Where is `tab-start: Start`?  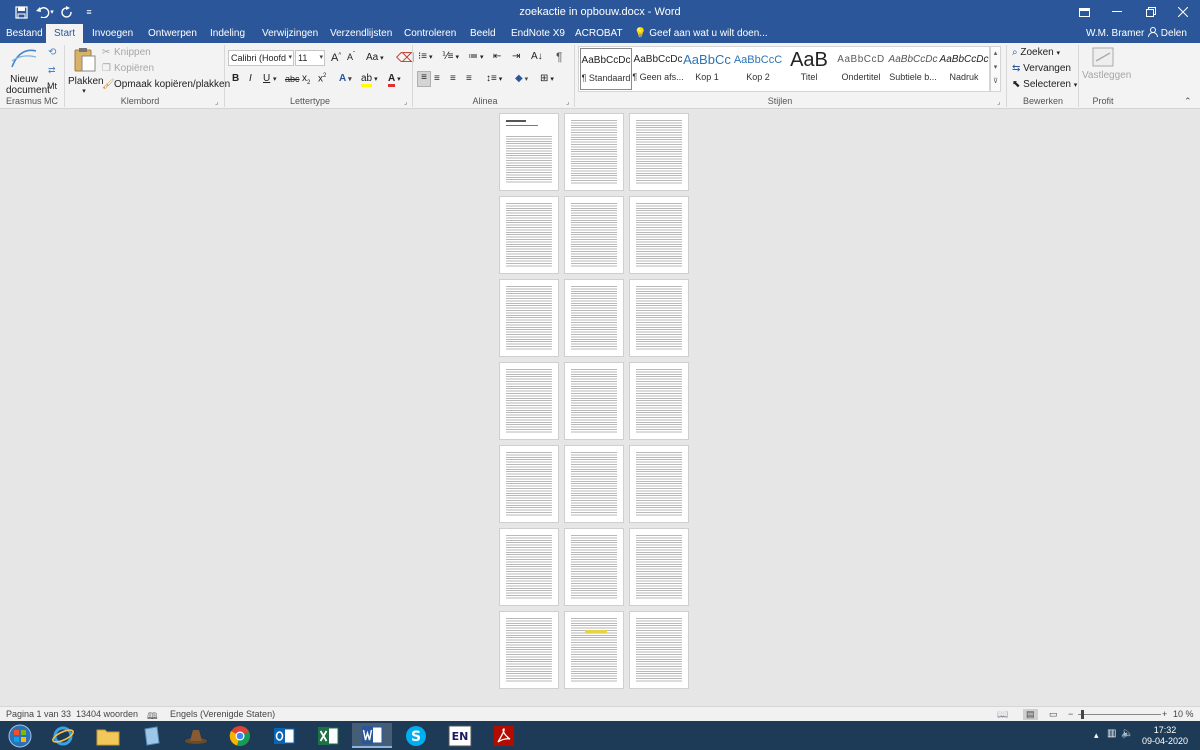
tab-start: Start is located at coordinates (65, 33).